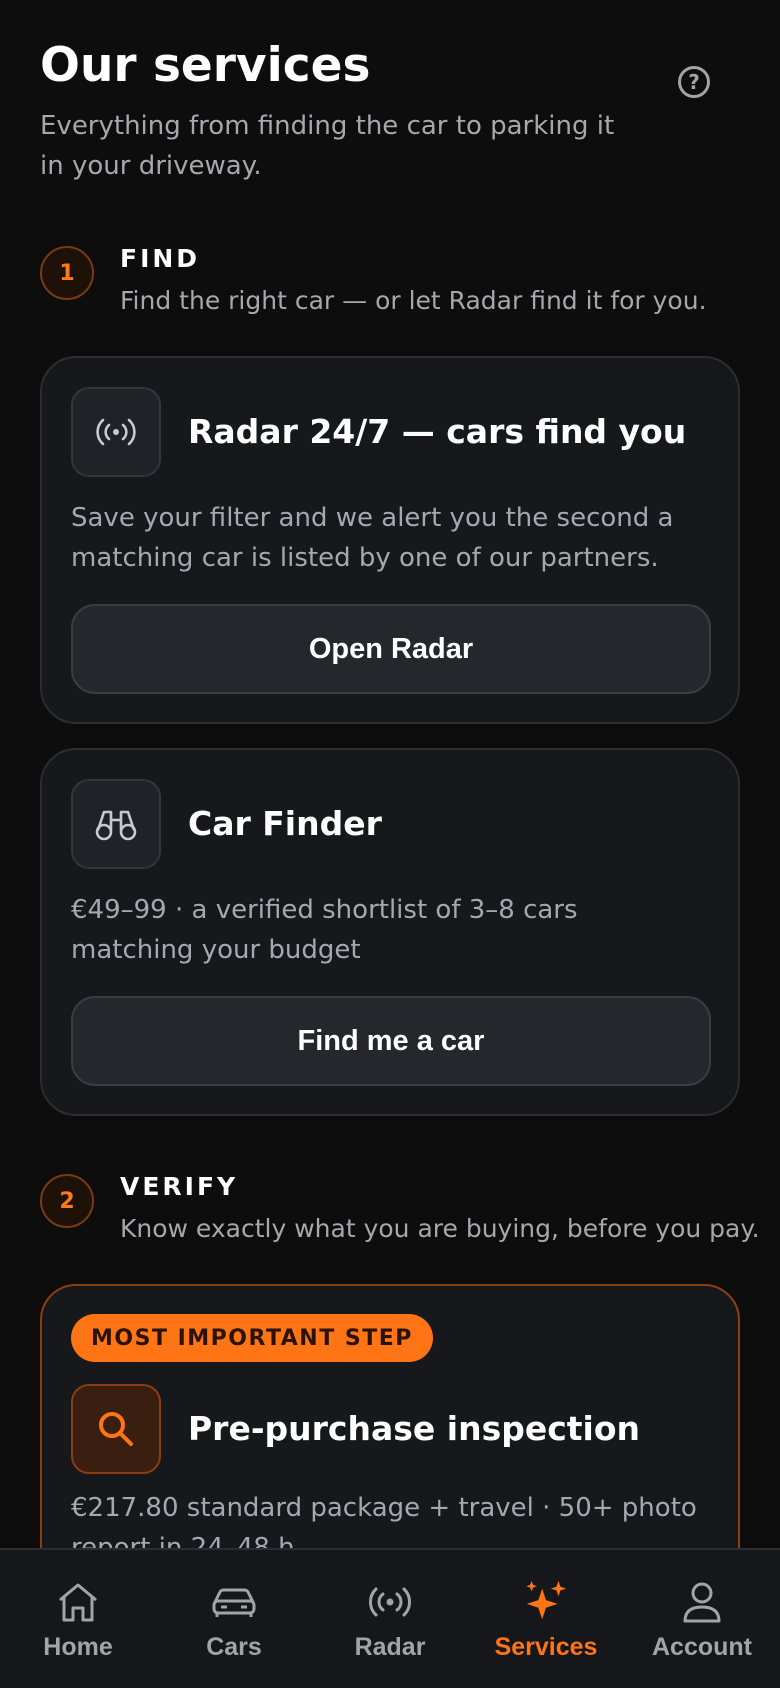 This screenshot has height=1688, width=780. What do you see at coordinates (205, 65) in the screenshot?
I see `page-title: Our services` at bounding box center [205, 65].